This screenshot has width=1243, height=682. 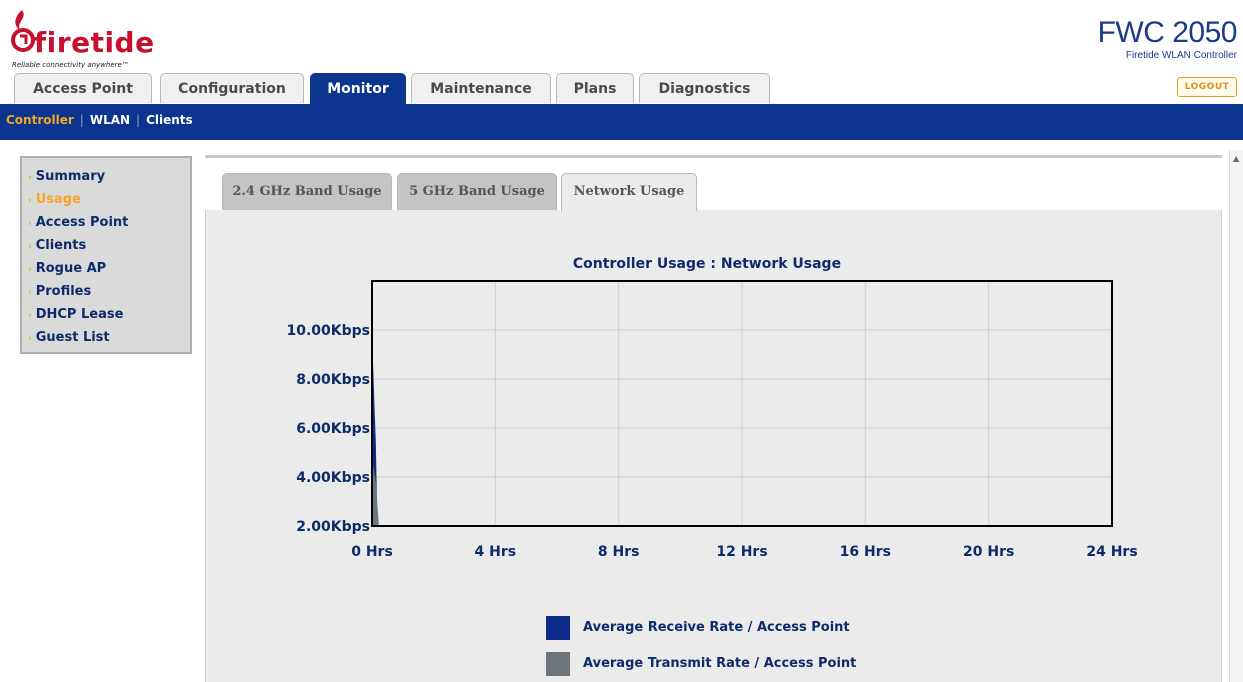 What do you see at coordinates (496, 552) in the screenshot?
I see `x-tick-label: 4 Hrs` at bounding box center [496, 552].